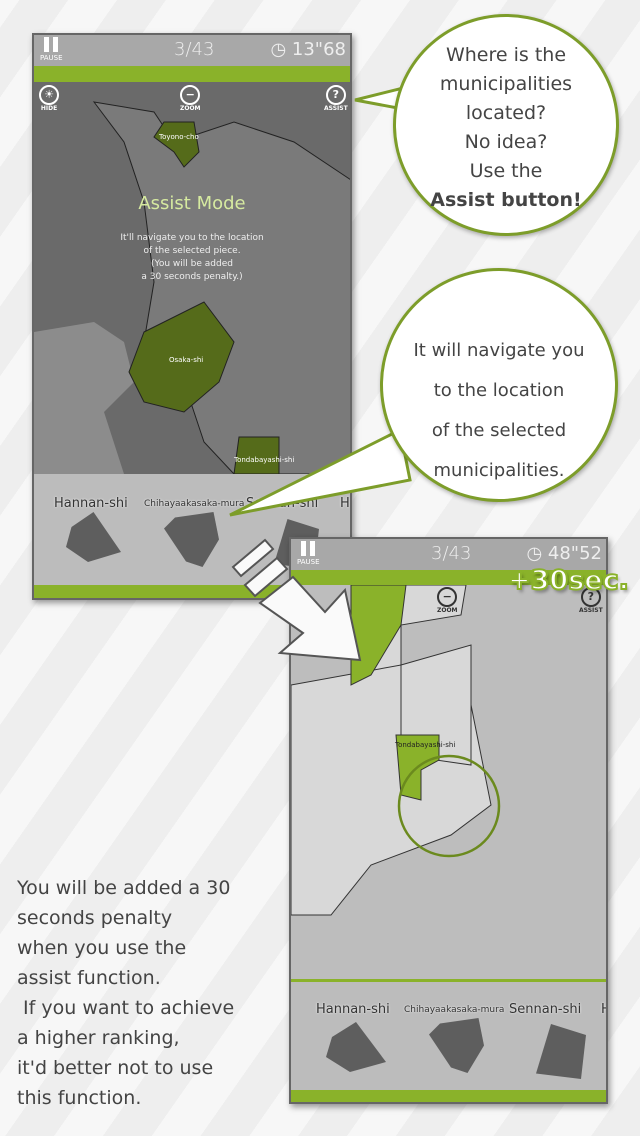  Describe the element at coordinates (186, 360) in the screenshot. I see `map-label: Osaka-shi` at that location.